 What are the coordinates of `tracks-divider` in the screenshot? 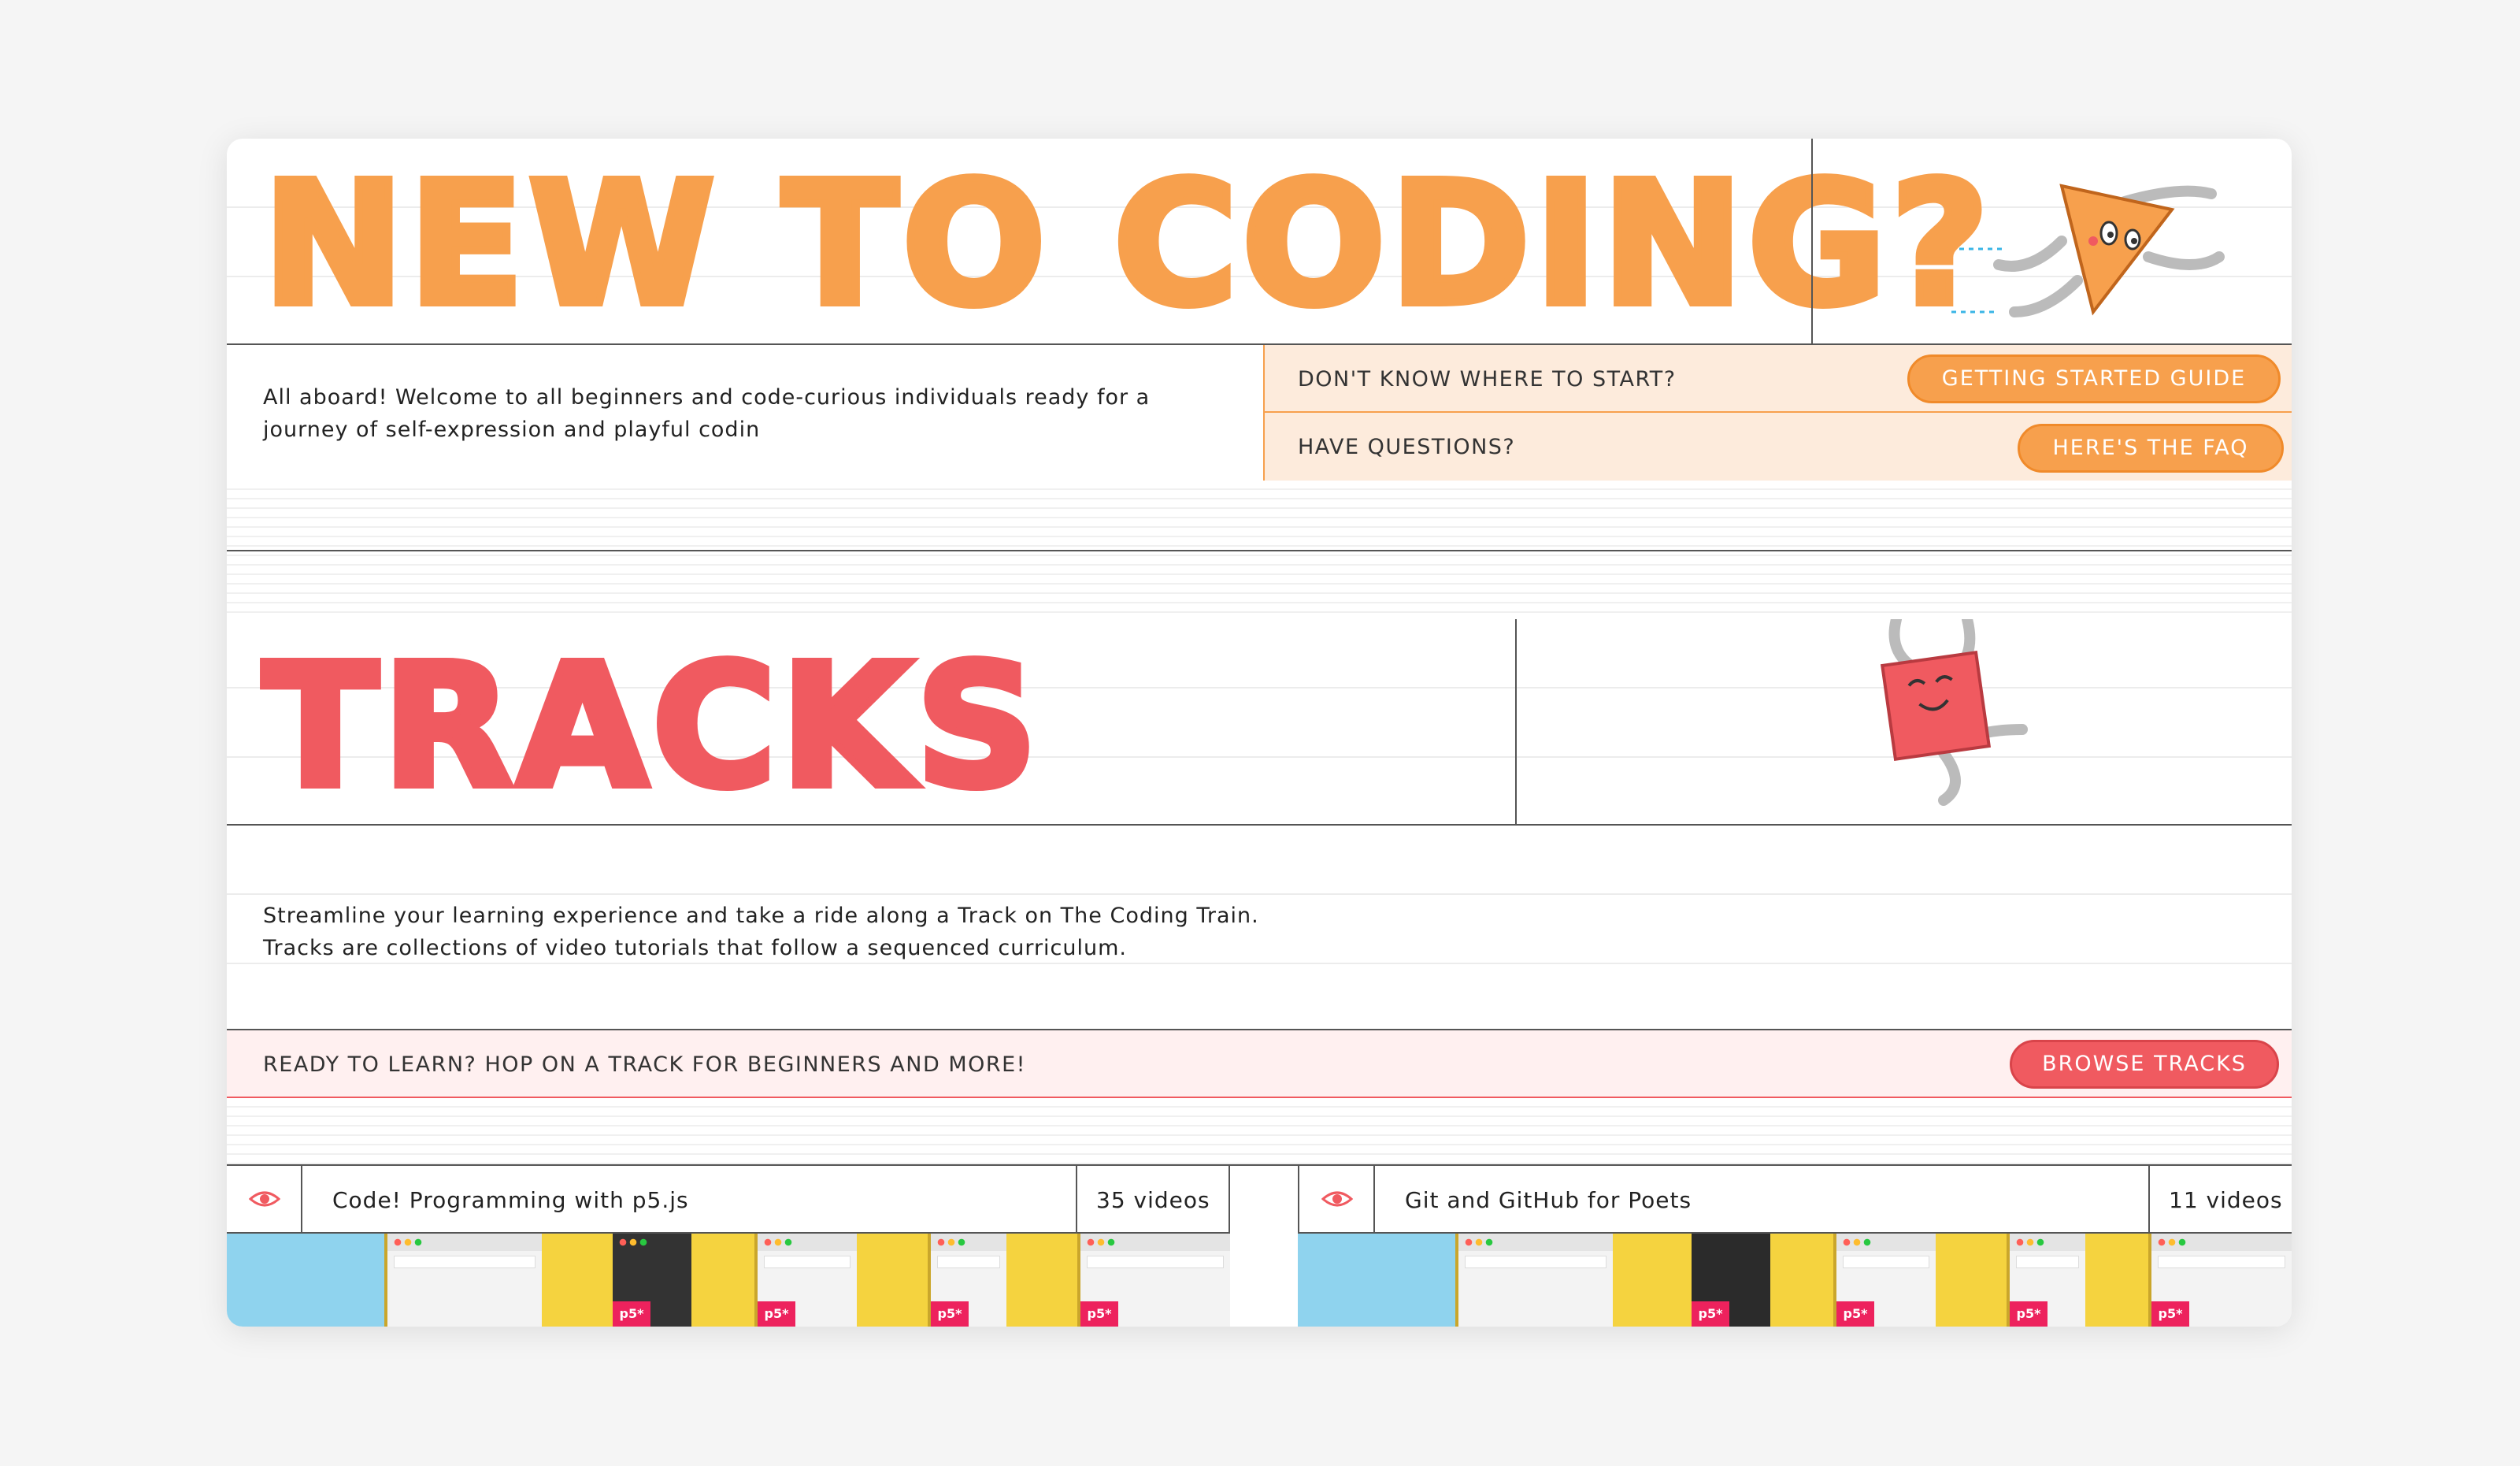 It's located at (1516, 722).